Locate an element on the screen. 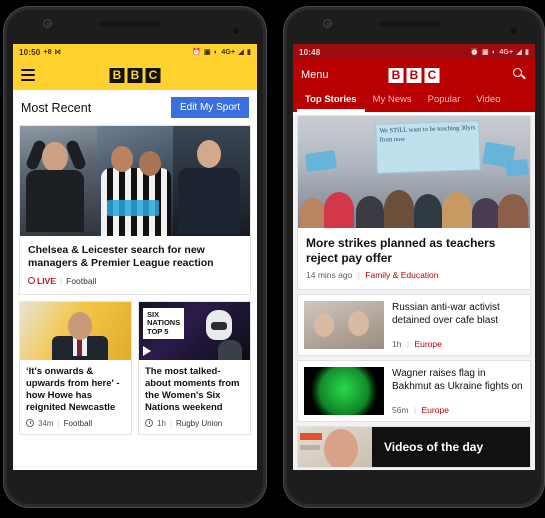  tab-my-news: My News is located at coordinates (392, 101).